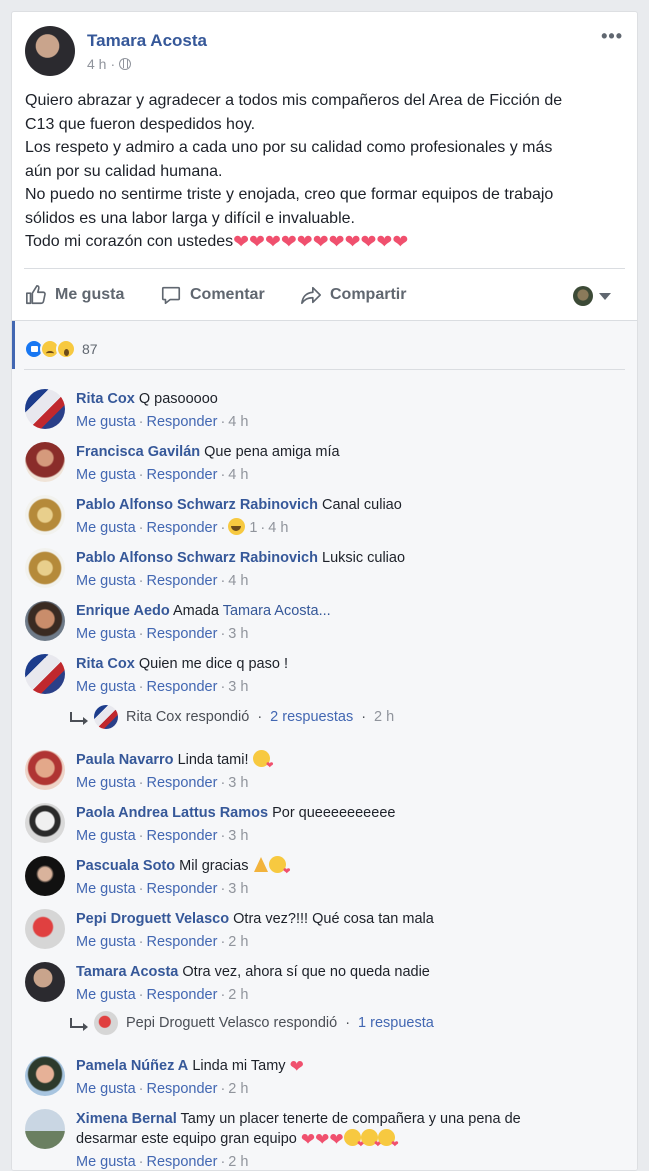 The image size is (649, 1171). I want to click on reactions-summary: 87, so click(61, 349).